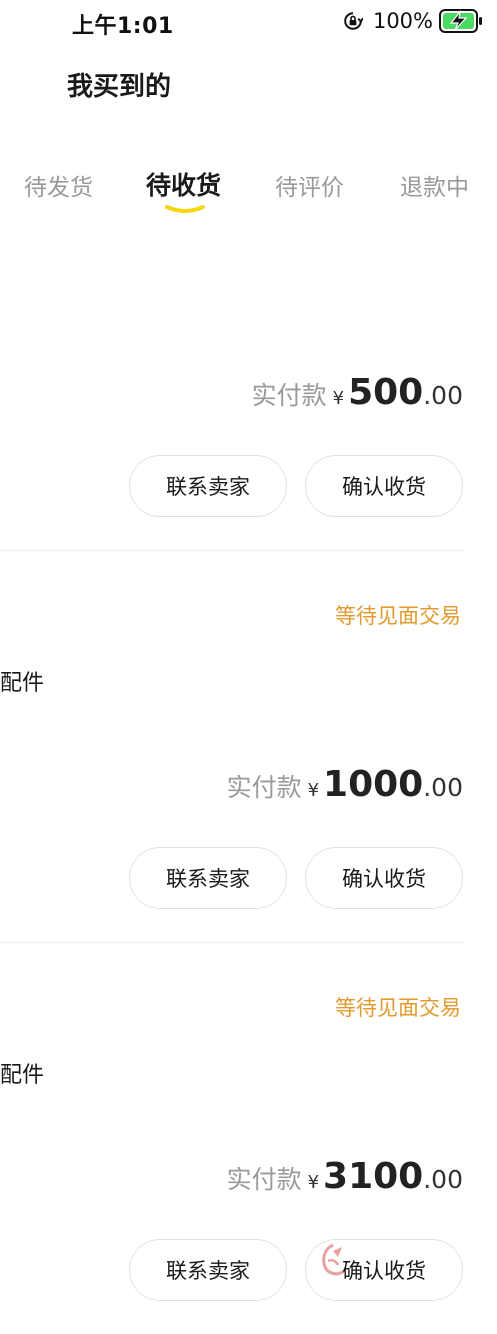  I want to click on status-bar: 上午1:01 100%, so click(248, 21).